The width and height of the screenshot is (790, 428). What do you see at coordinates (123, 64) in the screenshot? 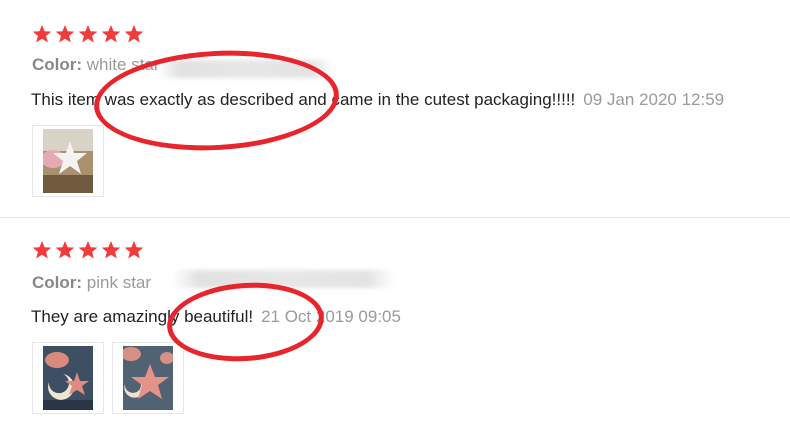
I see `color-value: white star` at bounding box center [123, 64].